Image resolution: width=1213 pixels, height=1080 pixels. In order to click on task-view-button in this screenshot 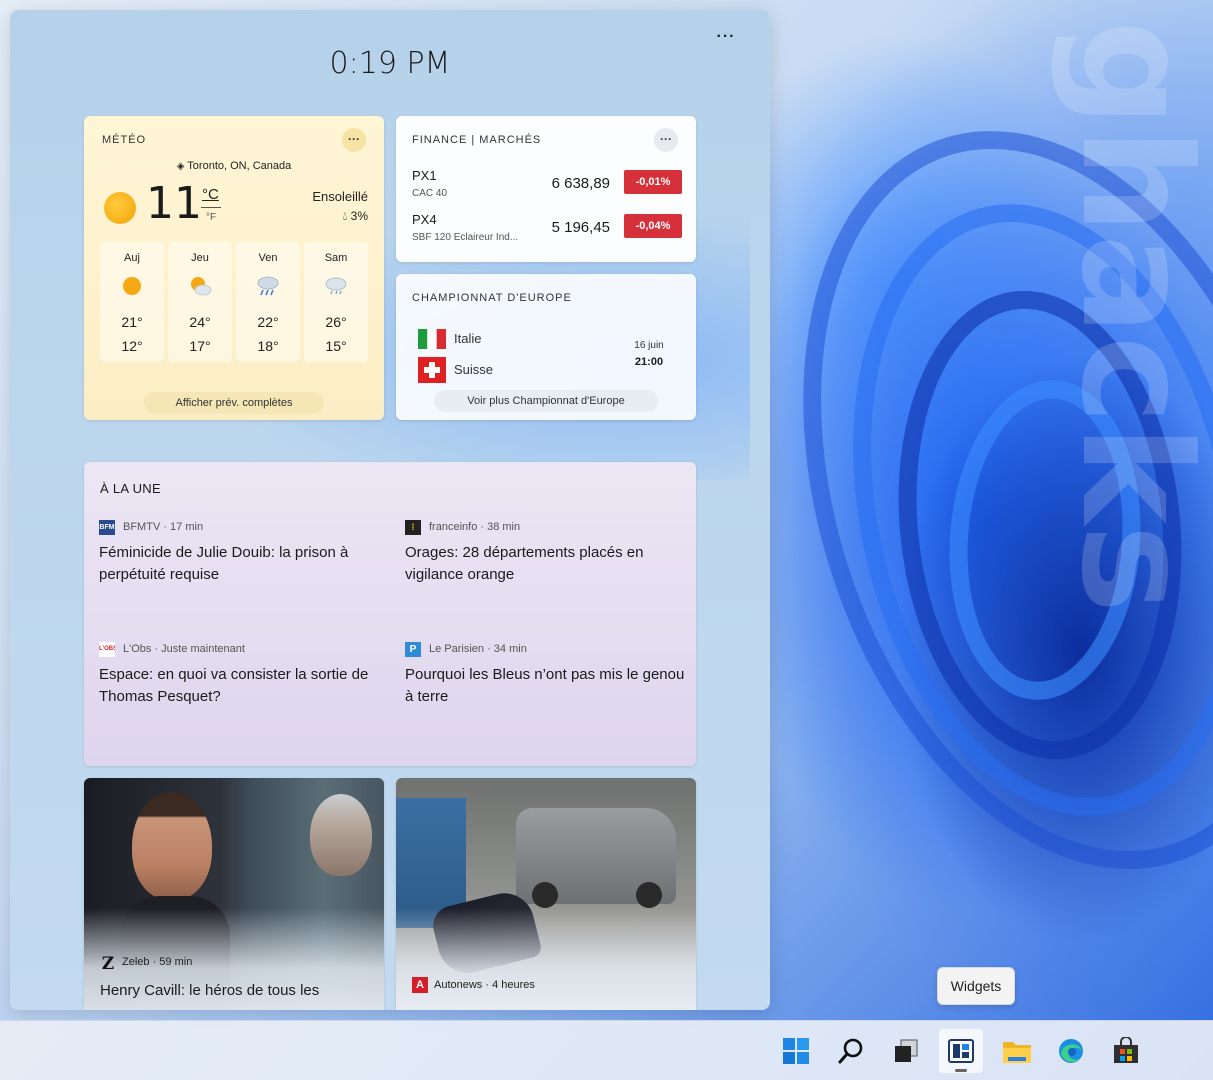, I will do `click(906, 1051)`.